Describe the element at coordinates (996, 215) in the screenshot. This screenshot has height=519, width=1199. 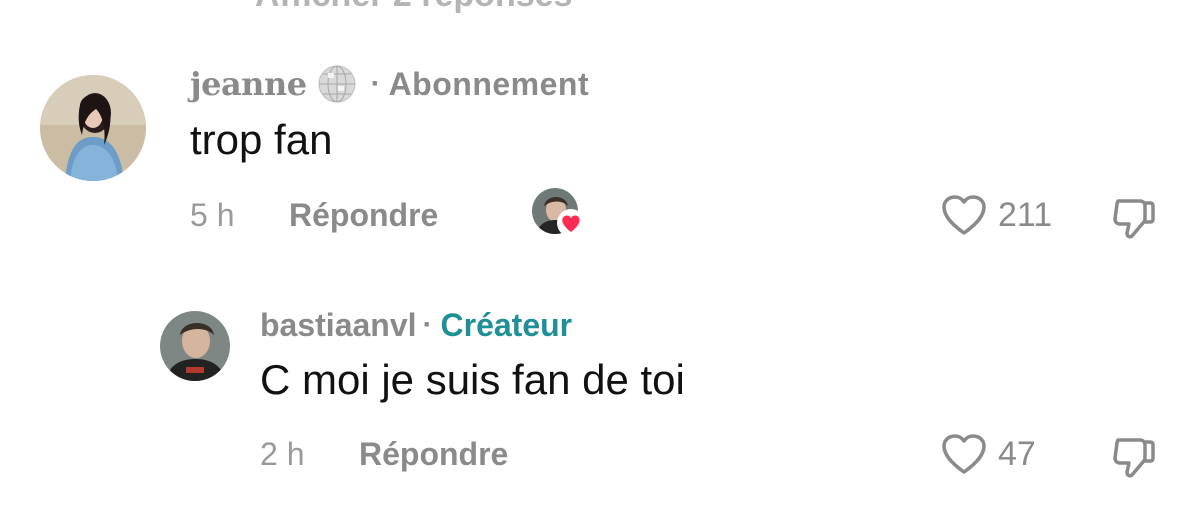
I see `like-button: 211` at that location.